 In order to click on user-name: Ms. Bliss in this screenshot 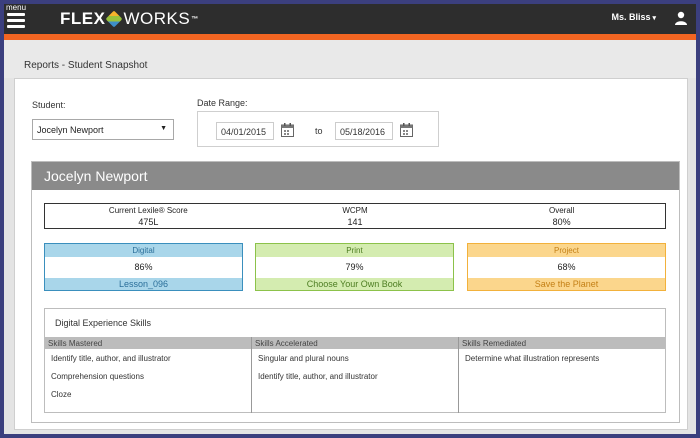, I will do `click(631, 17)`.